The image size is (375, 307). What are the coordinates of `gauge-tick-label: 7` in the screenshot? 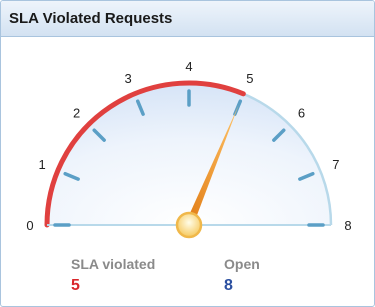 It's located at (335, 164).